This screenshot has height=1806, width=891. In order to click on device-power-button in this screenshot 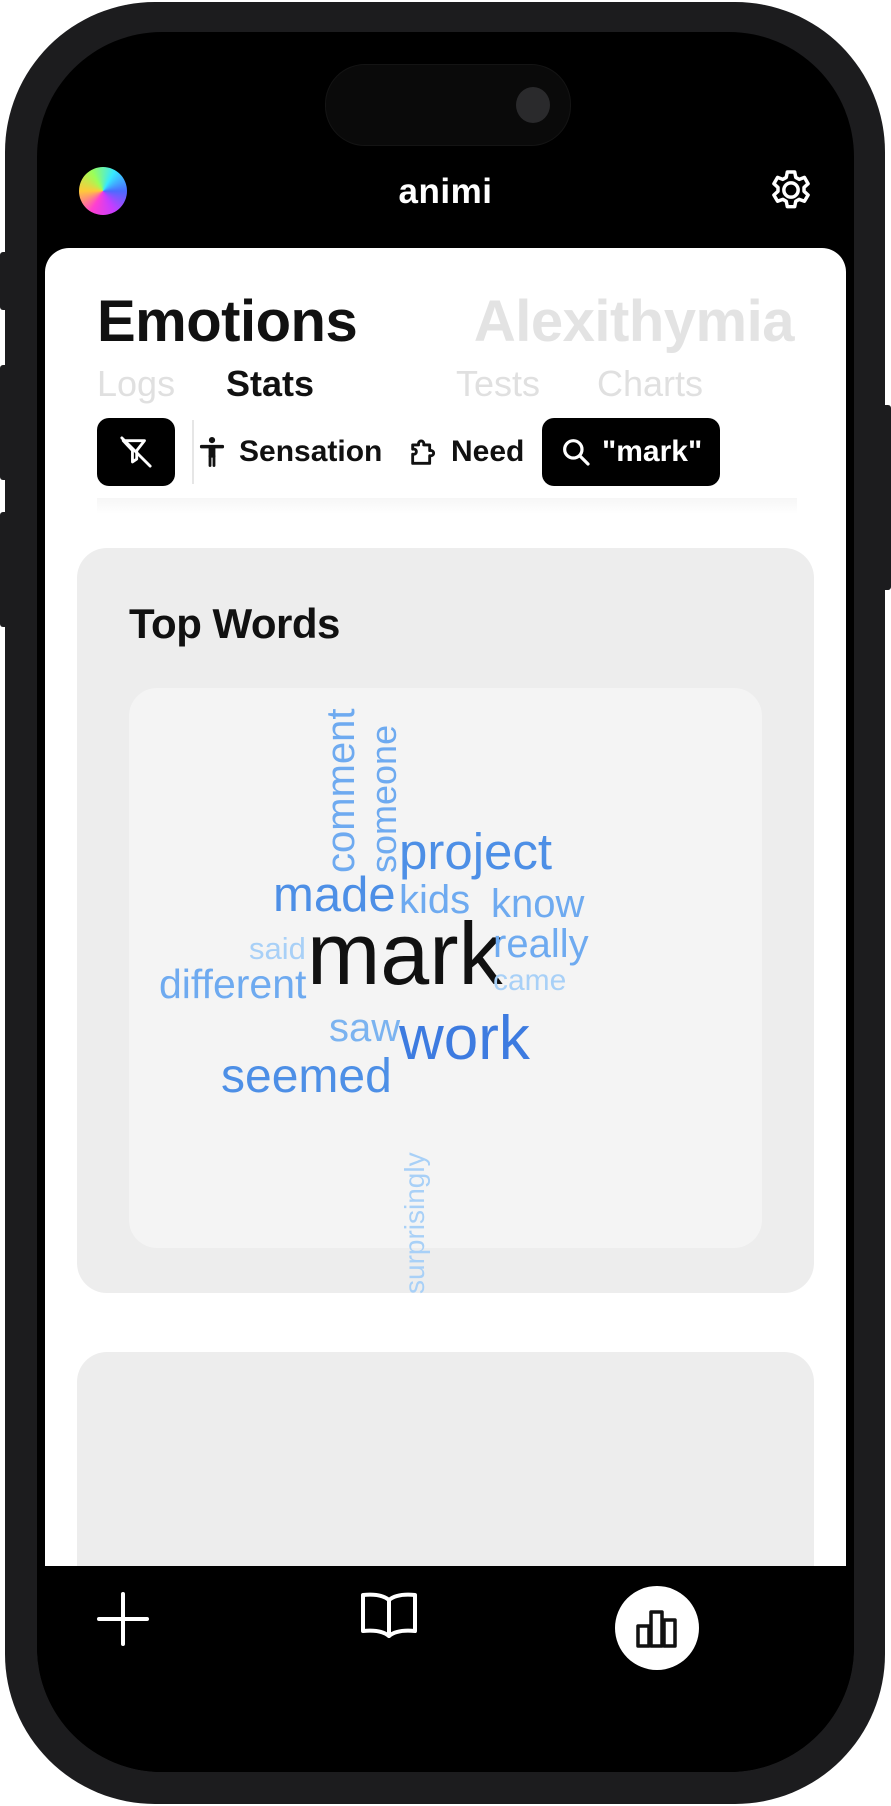, I will do `click(886, 497)`.